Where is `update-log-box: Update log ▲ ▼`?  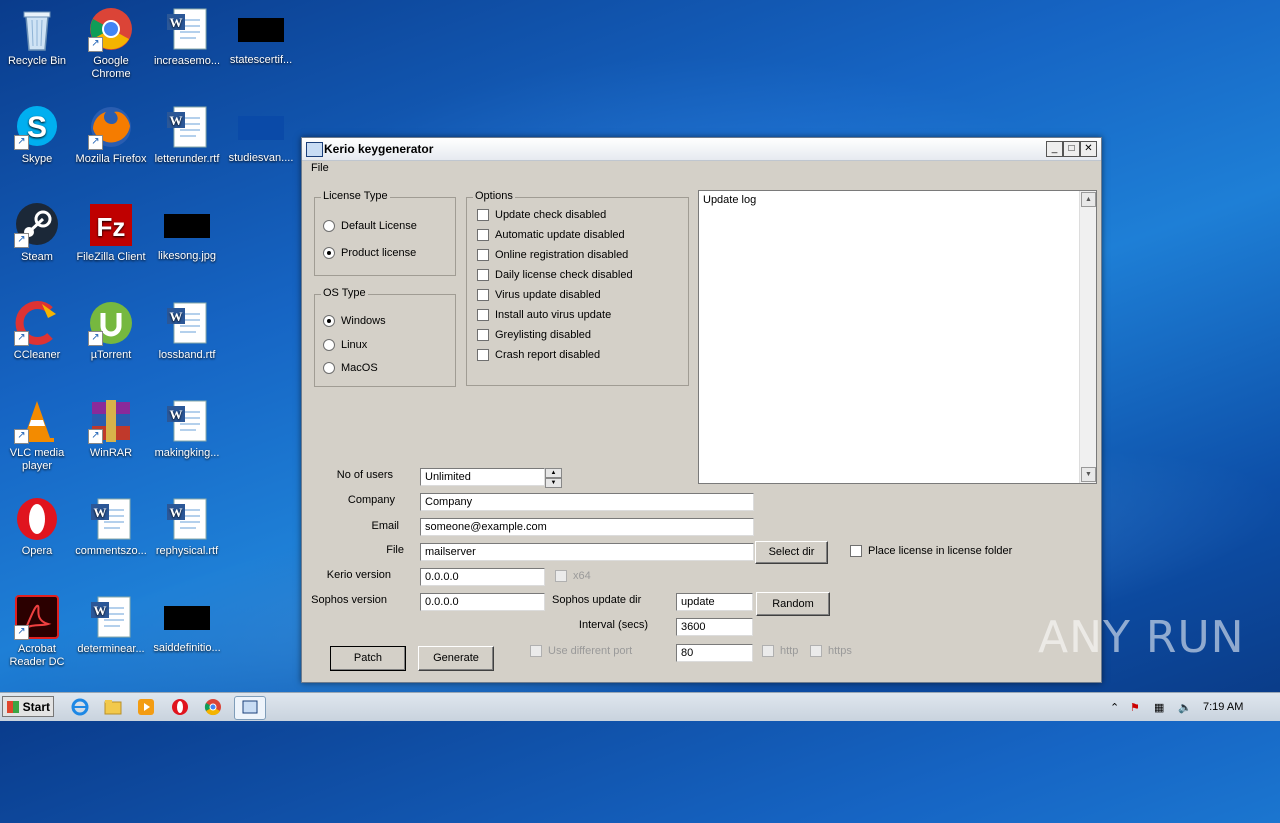
update-log-box: Update log ▲ ▼ is located at coordinates (897, 337).